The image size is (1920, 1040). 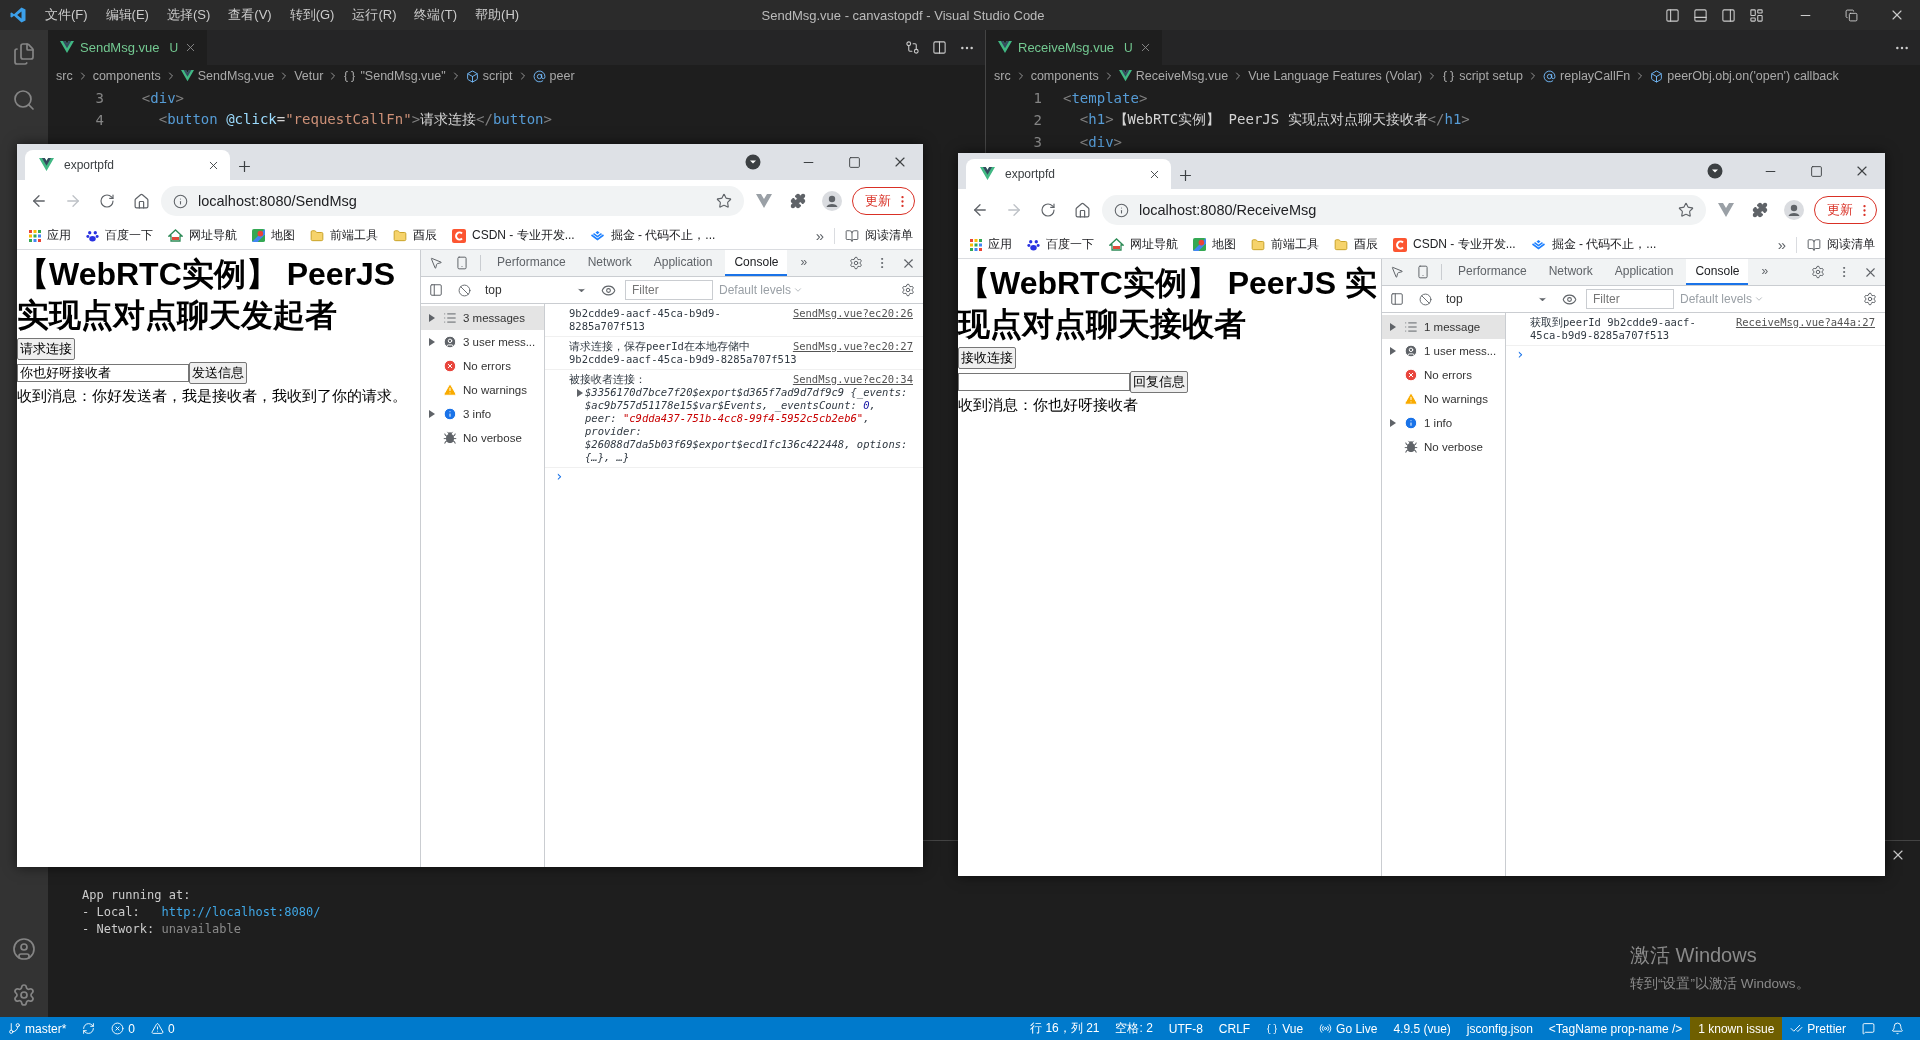 What do you see at coordinates (1515, 354) in the screenshot?
I see `console-prompt: ›` at bounding box center [1515, 354].